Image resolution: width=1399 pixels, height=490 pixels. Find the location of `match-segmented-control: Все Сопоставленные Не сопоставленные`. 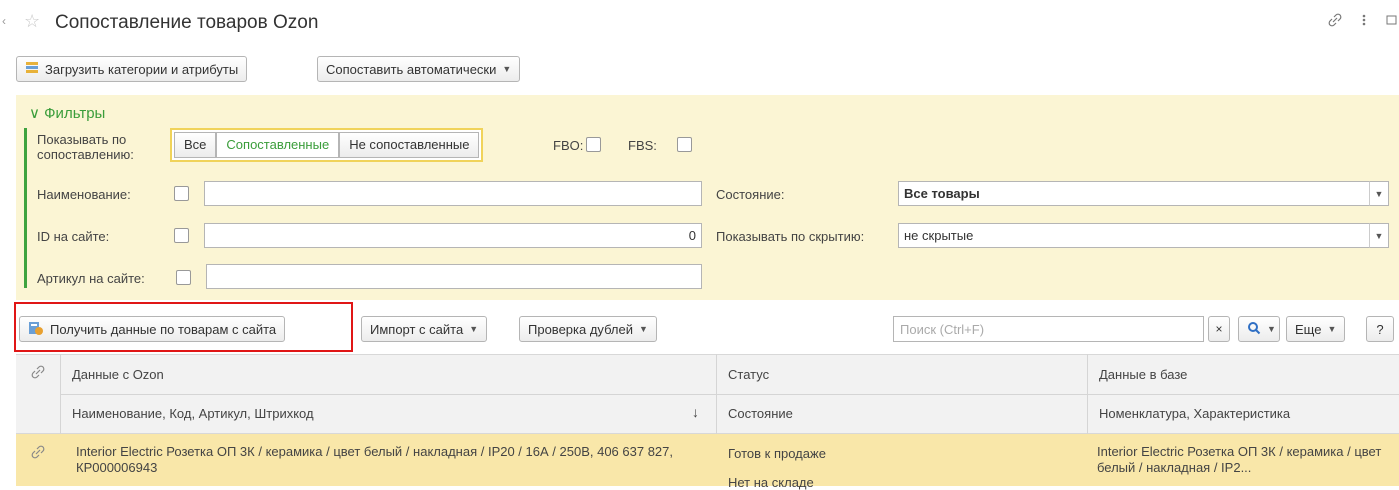

match-segmented-control: Все Сопоставленные Не сопоставленные is located at coordinates (327, 145).